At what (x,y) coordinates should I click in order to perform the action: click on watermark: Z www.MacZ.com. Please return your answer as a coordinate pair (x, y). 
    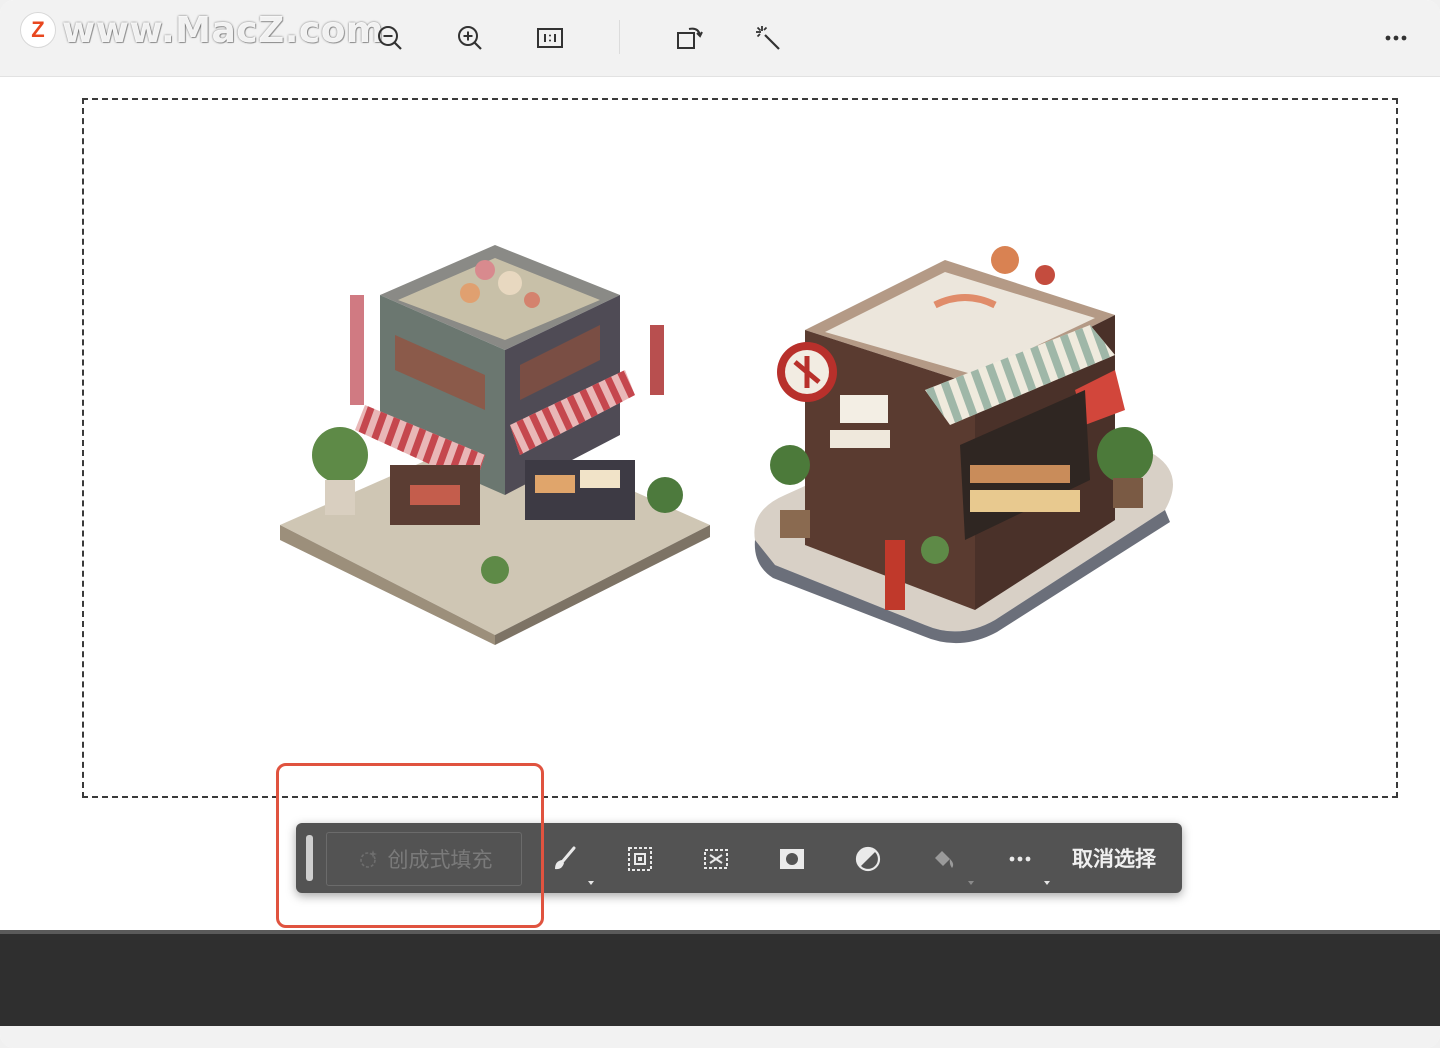
    Looking at the image, I should click on (202, 30).